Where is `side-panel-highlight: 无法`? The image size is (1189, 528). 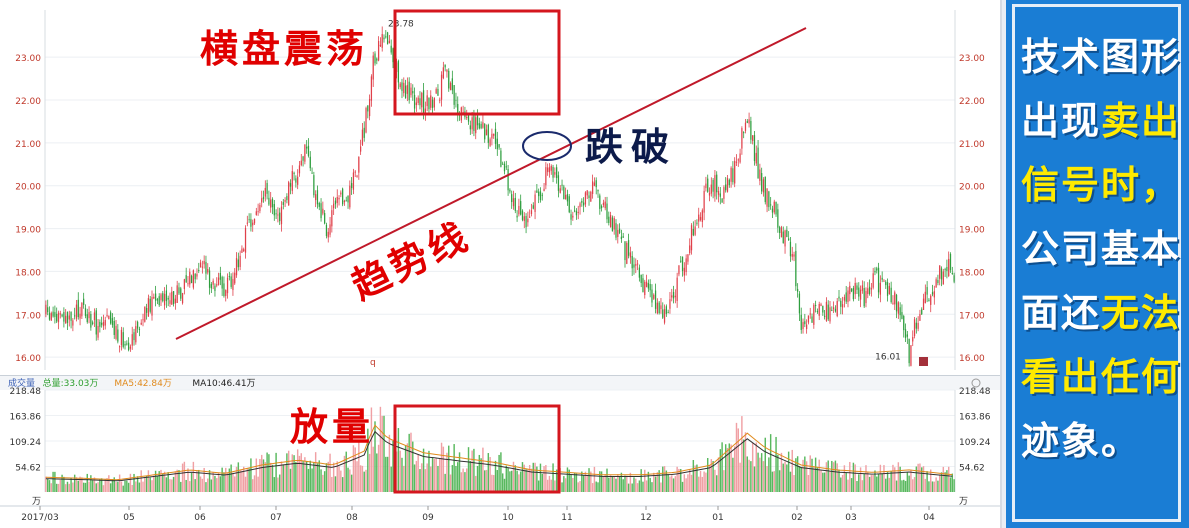 side-panel-highlight: 无法 is located at coordinates (1141, 313).